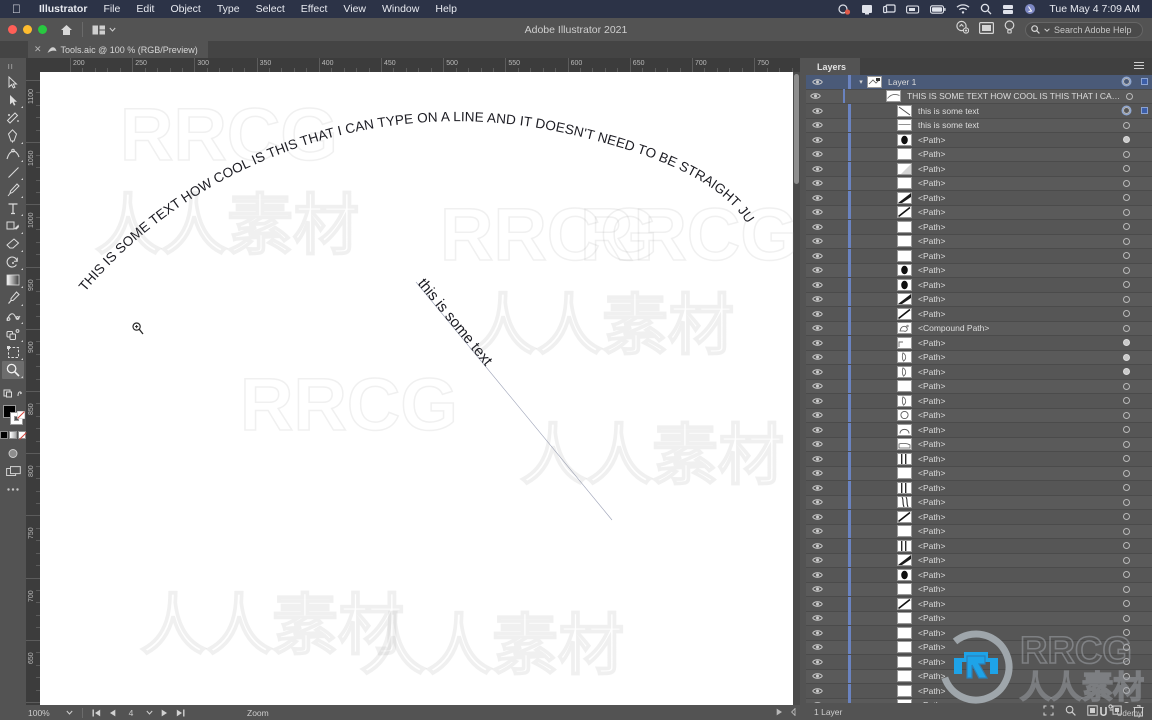 The width and height of the screenshot is (1152, 720). I want to click on panel-menu-icon, so click(1139, 66).